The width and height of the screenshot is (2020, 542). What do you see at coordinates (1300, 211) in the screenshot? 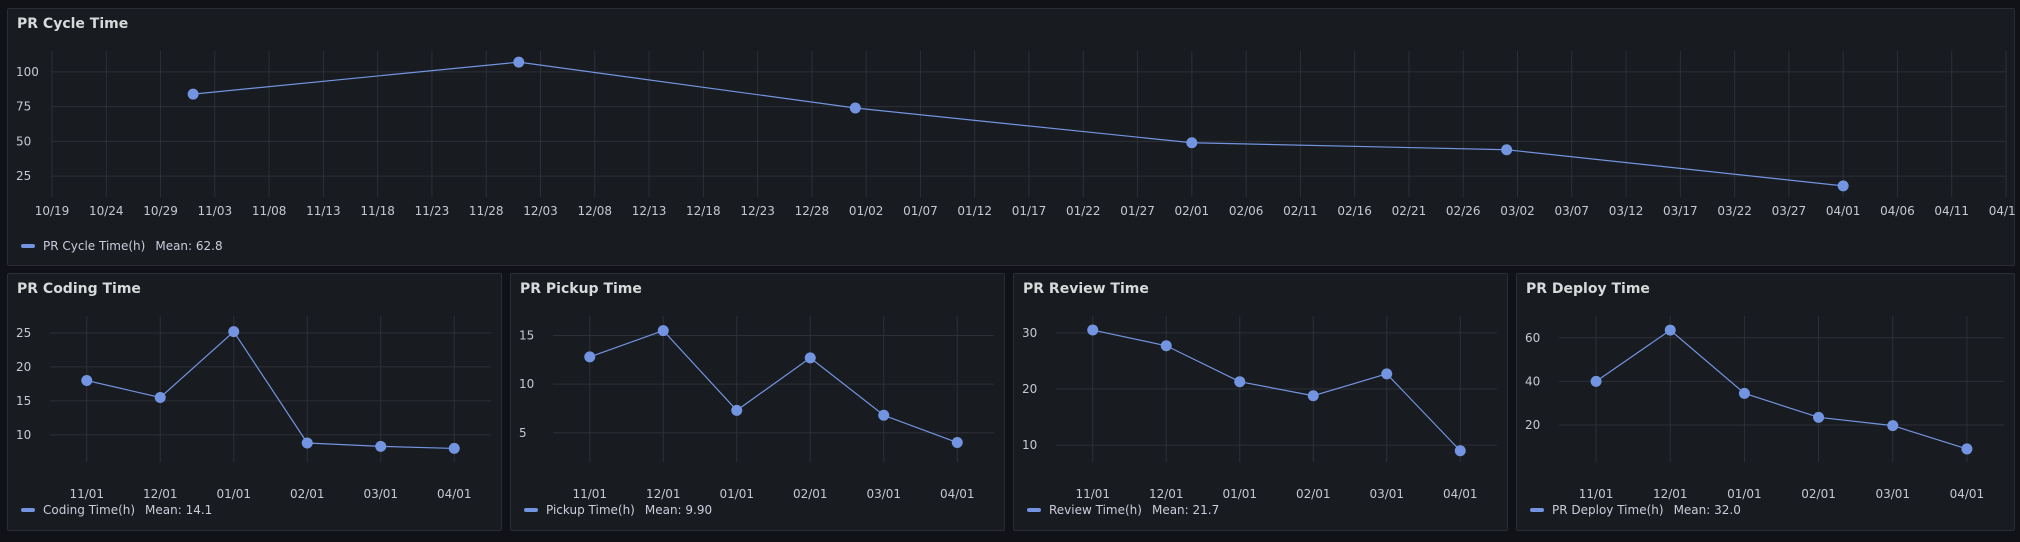
I see `x-tick-label: 02/11` at bounding box center [1300, 211].